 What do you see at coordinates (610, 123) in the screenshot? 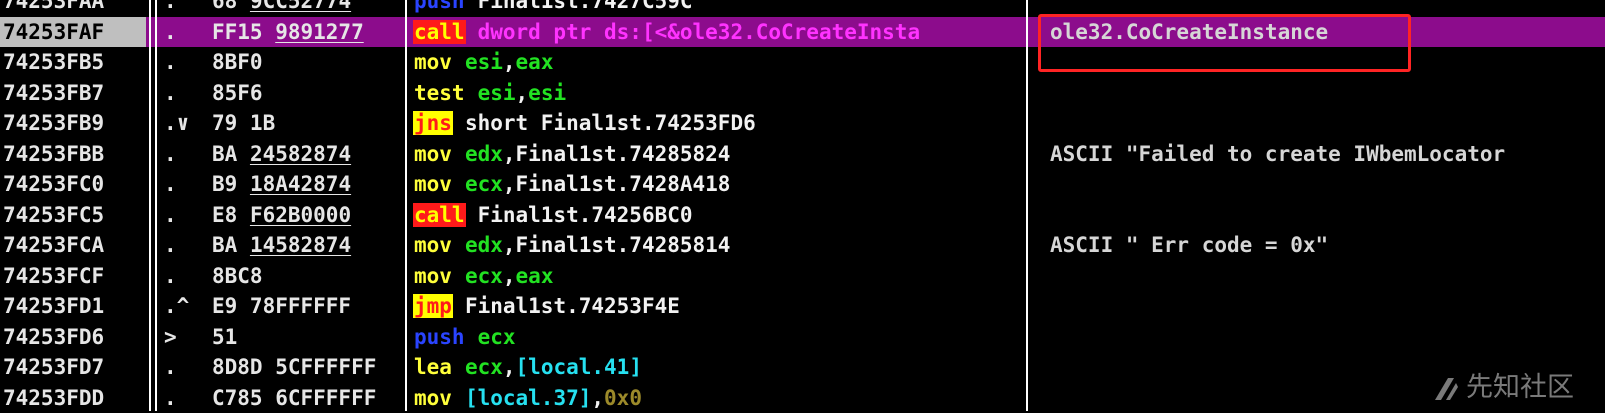
I see `operand: short Final1st.74253FD6` at bounding box center [610, 123].